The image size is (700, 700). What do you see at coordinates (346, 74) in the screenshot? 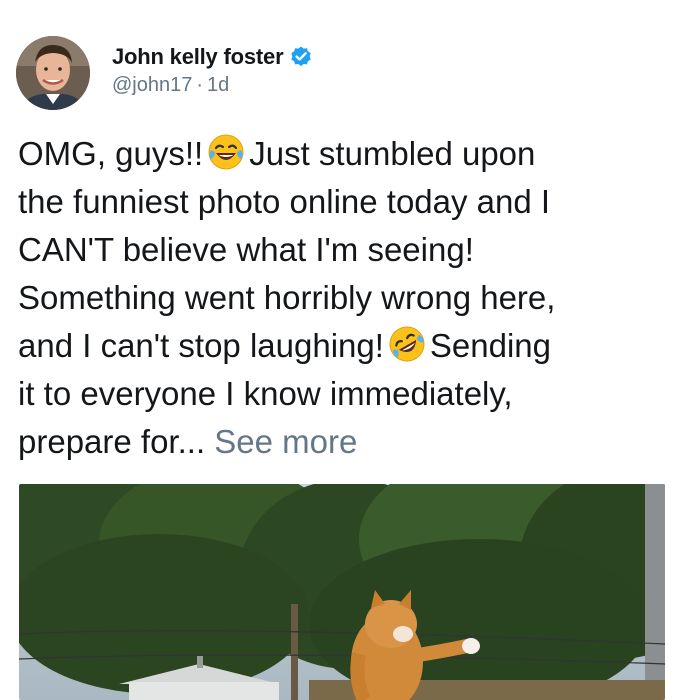
I see `tweet-header: John kelly foster @john17 · 1d` at bounding box center [346, 74].